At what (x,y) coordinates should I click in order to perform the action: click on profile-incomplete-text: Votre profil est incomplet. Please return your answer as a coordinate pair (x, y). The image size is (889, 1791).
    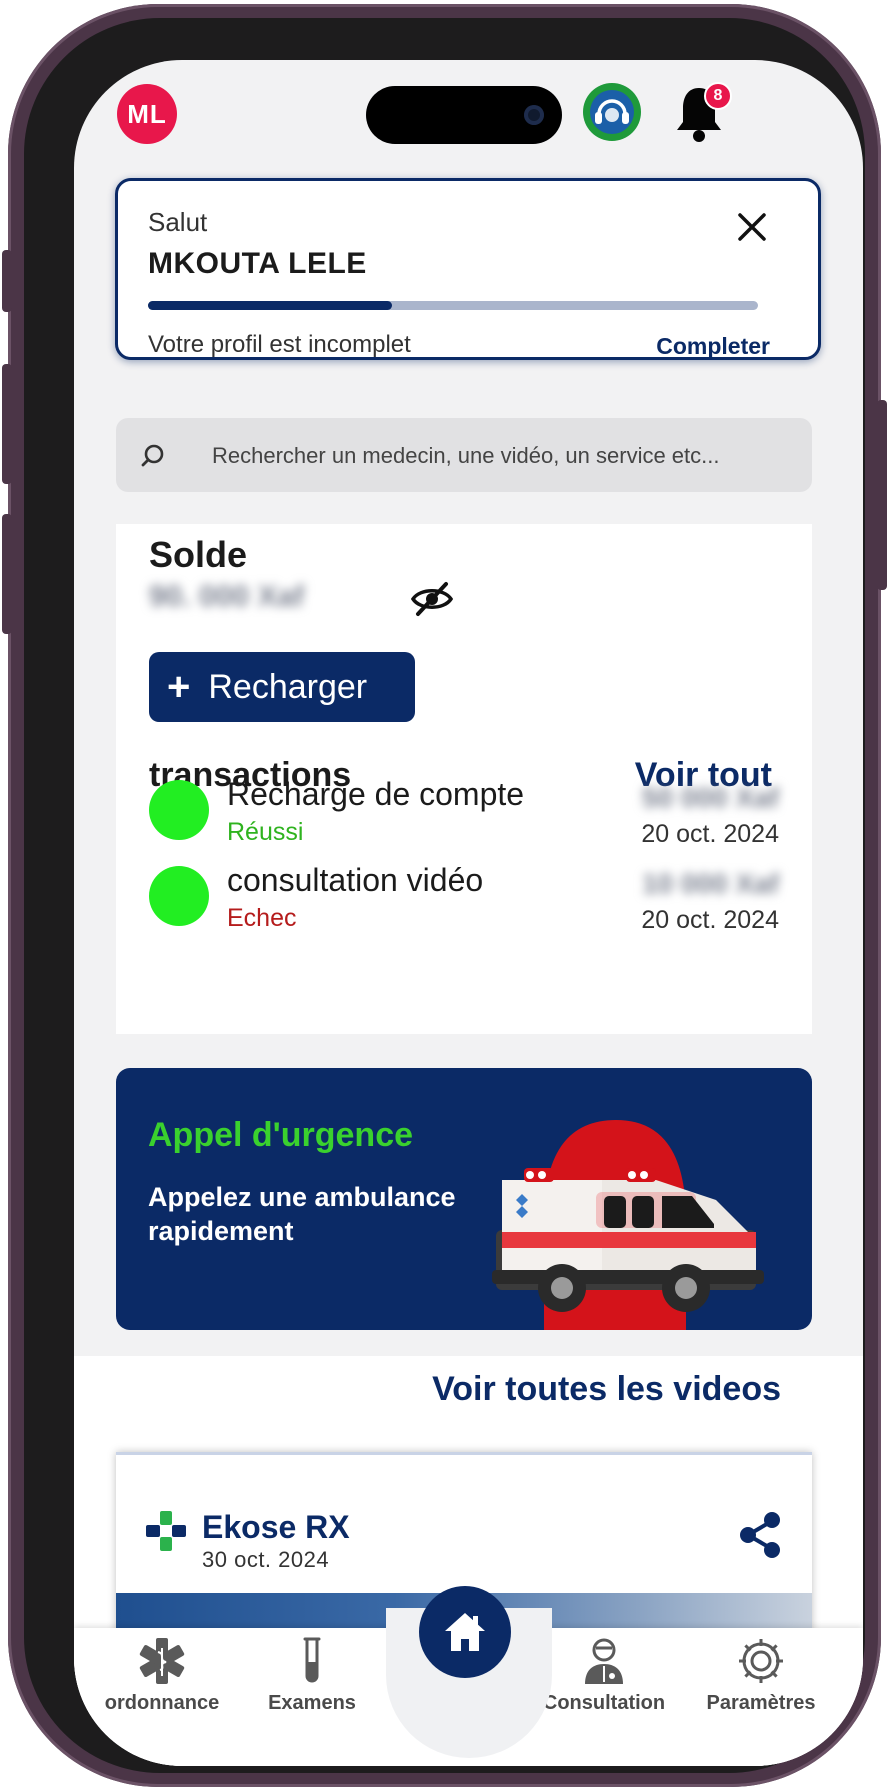
    Looking at the image, I should click on (279, 344).